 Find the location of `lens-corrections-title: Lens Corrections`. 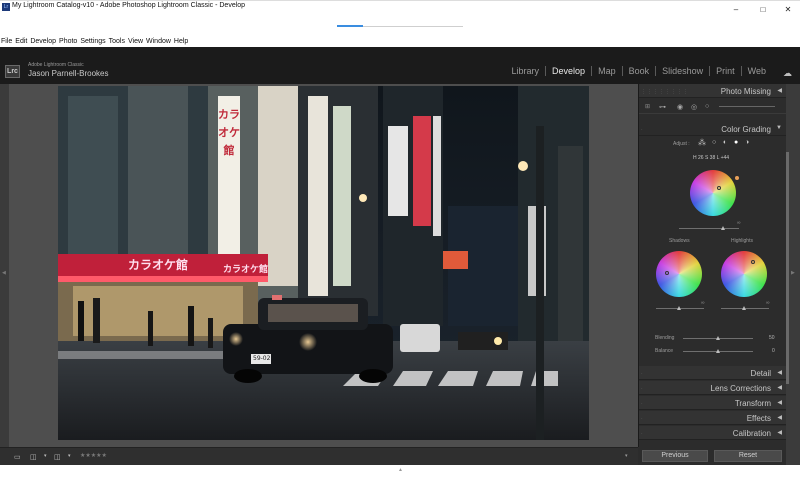

lens-corrections-title: Lens Corrections is located at coordinates (740, 388).